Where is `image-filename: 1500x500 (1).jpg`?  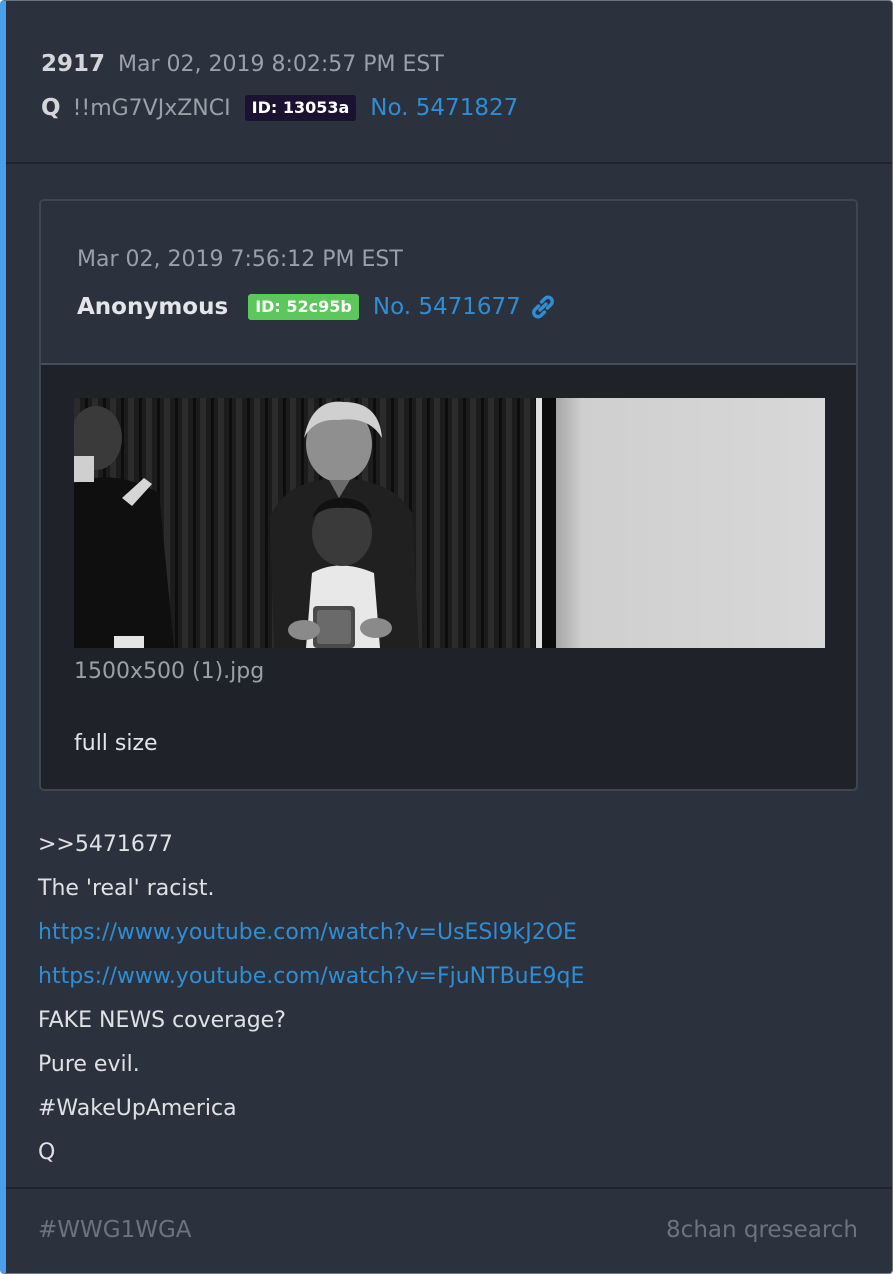
image-filename: 1500x500 (1).jpg is located at coordinates (169, 671).